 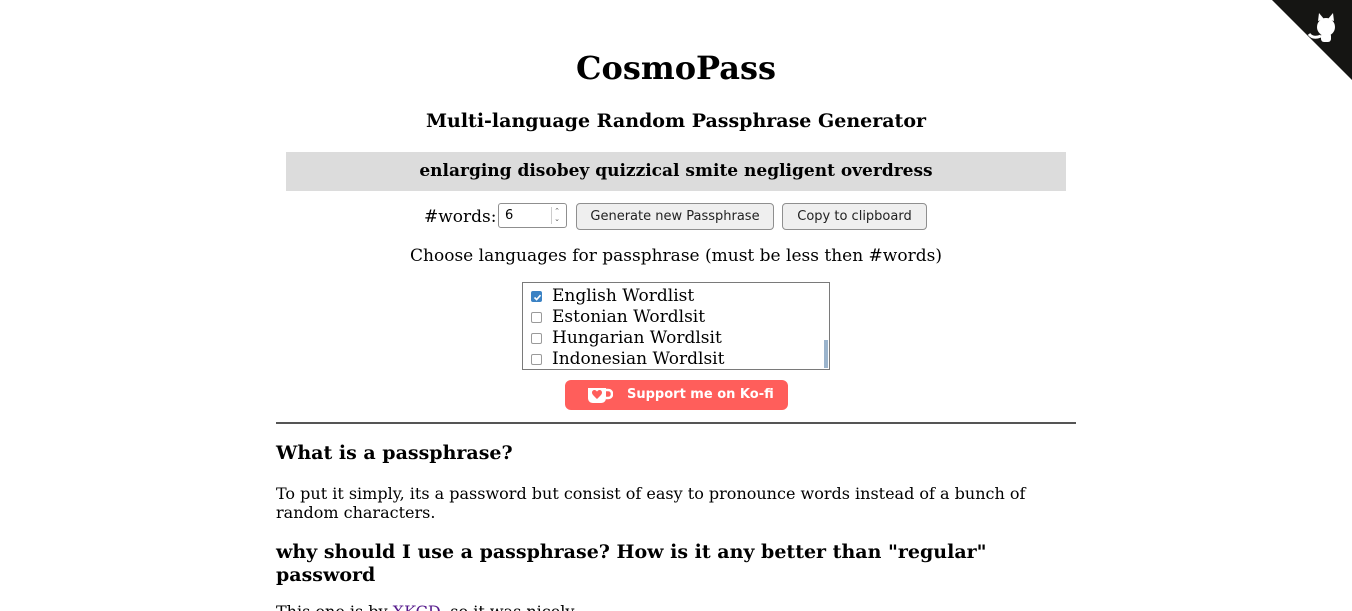 What do you see at coordinates (629, 317) in the screenshot?
I see `estonian-label: Estonian Wordlsit` at bounding box center [629, 317].